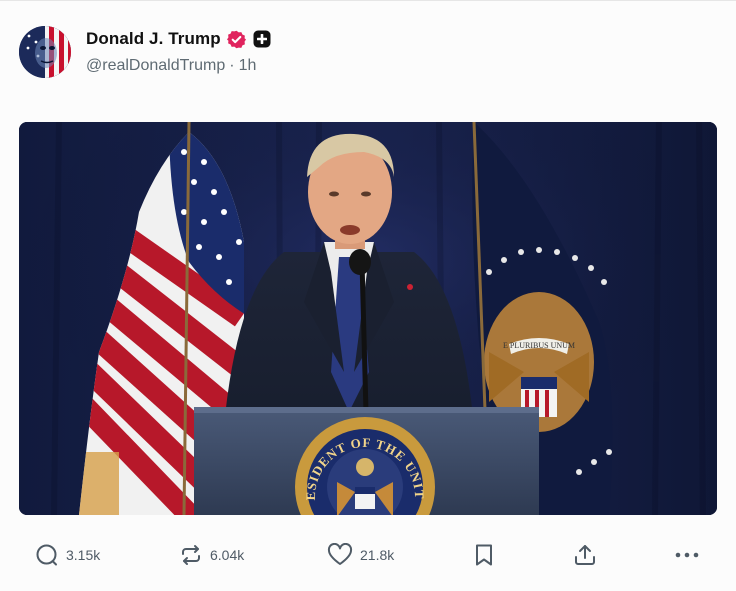 Image resolution: width=736 pixels, height=591 pixels. I want to click on share-icon, so click(585, 555).